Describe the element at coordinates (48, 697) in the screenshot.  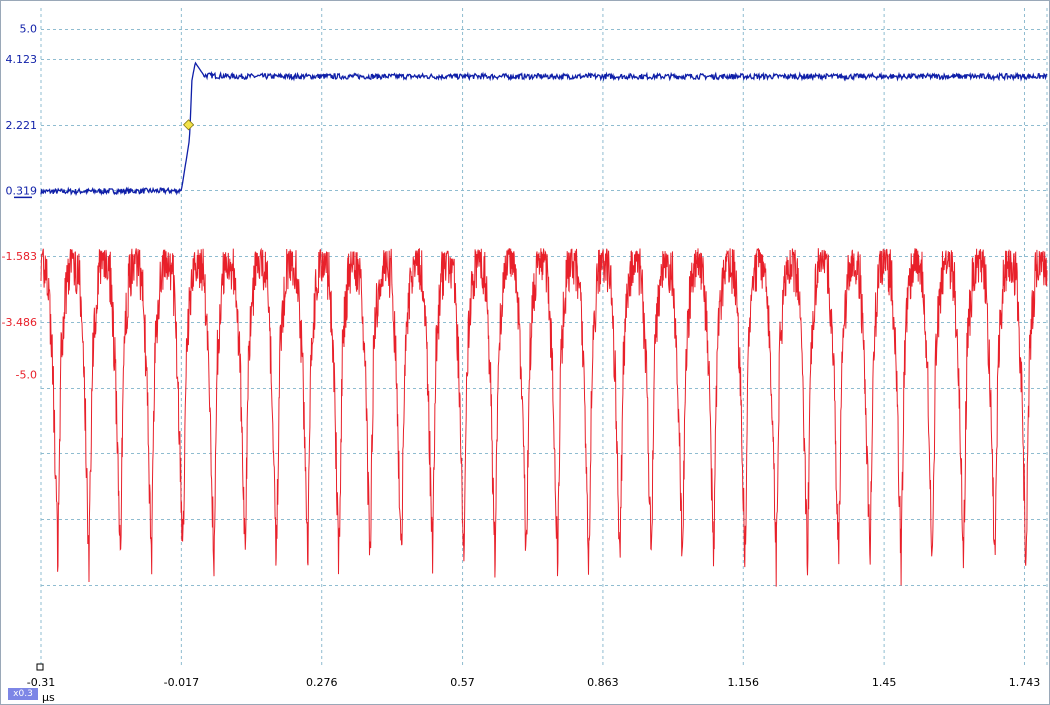
I see `time-unit-label: µs` at that location.